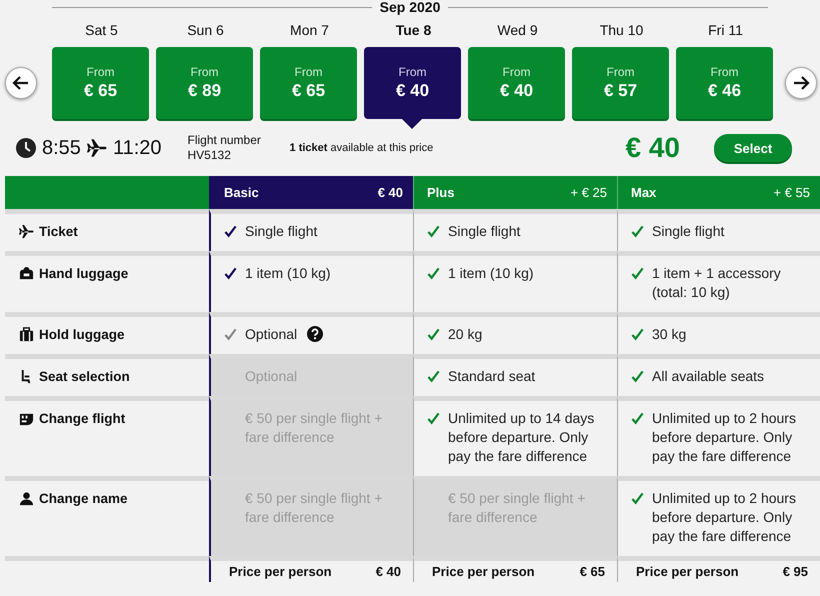 This screenshot has height=596, width=820. I want to click on flight-number: HV5132, so click(210, 155).